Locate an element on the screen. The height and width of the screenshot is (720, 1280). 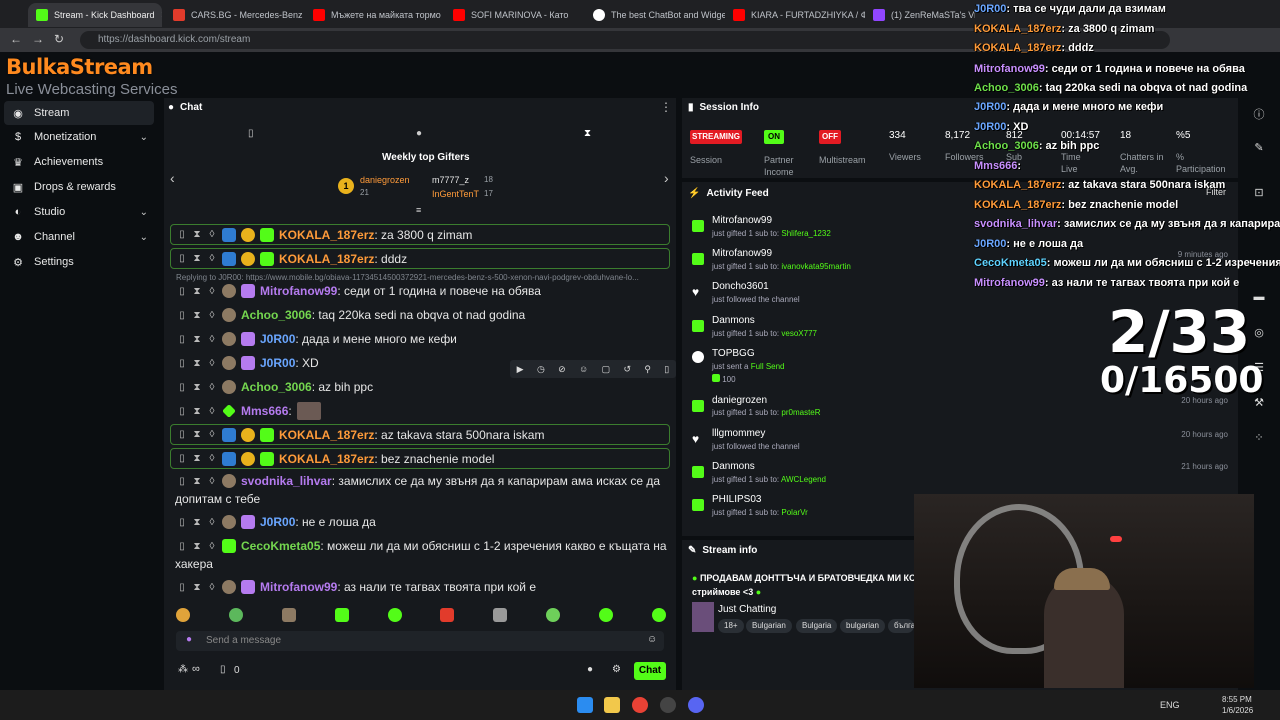
sidebar-item-studio: ◐ Studio ⌄ is located at coordinates (79, 212).